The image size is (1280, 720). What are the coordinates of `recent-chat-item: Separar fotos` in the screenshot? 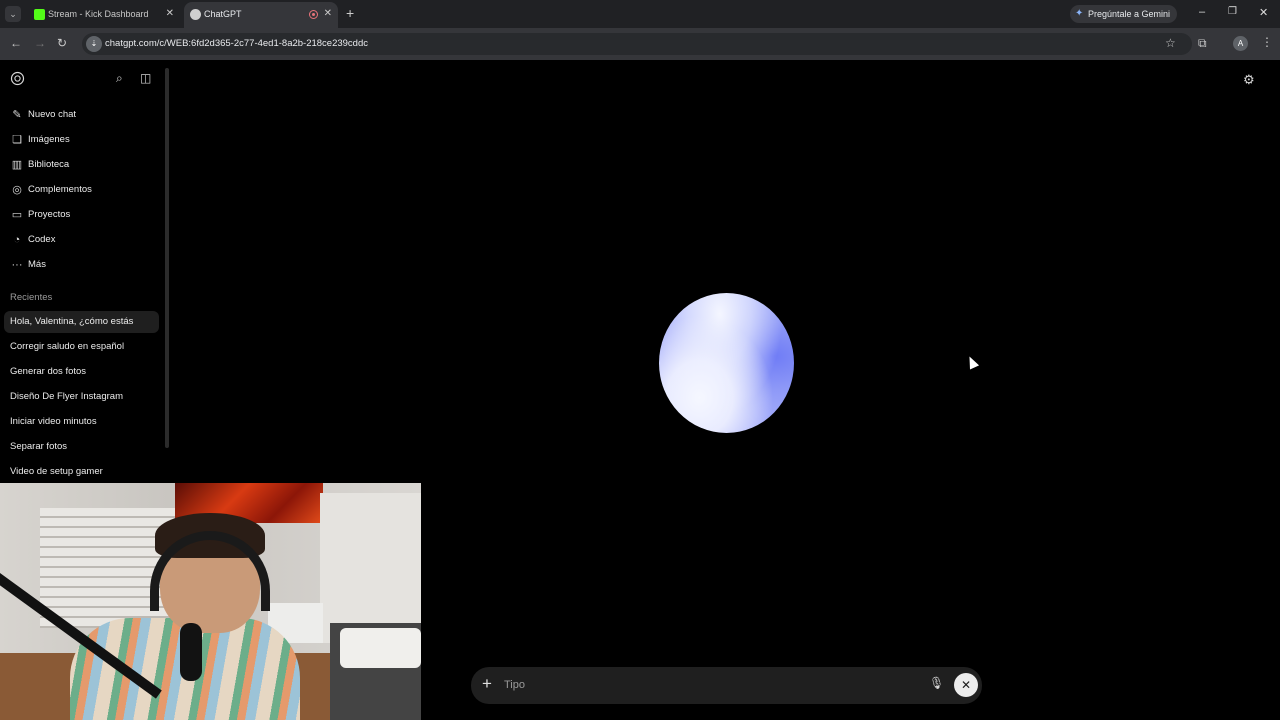 It's located at (81, 447).